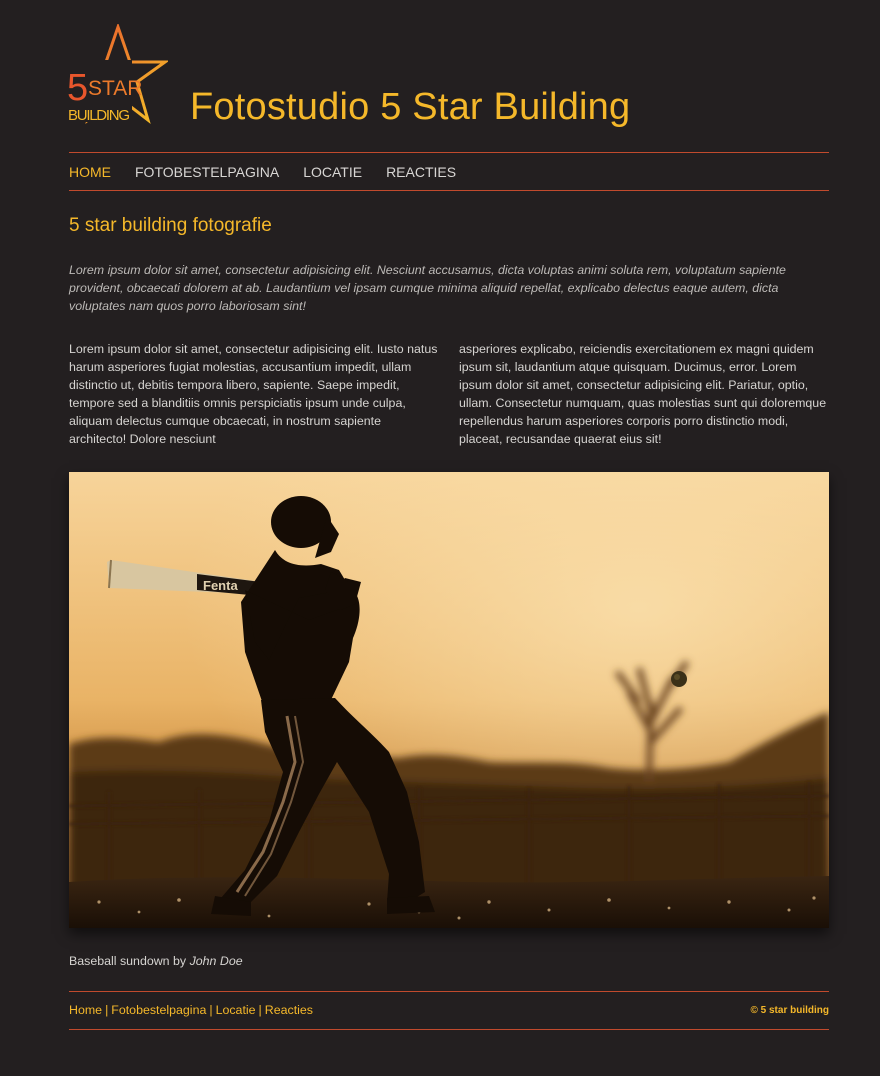 This screenshot has width=880, height=1076. What do you see at coordinates (449, 991) in the screenshot?
I see `footer-top-rule` at bounding box center [449, 991].